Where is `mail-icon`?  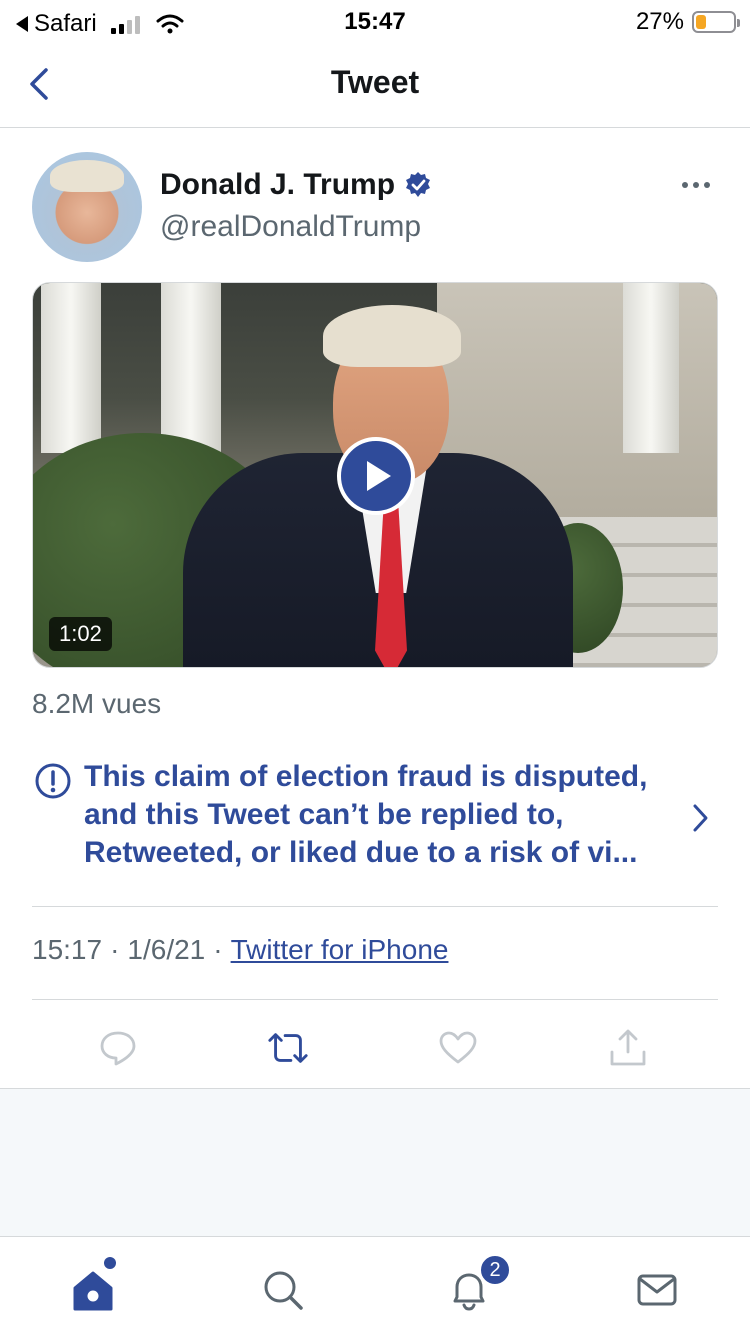
mail-icon is located at coordinates (657, 1290).